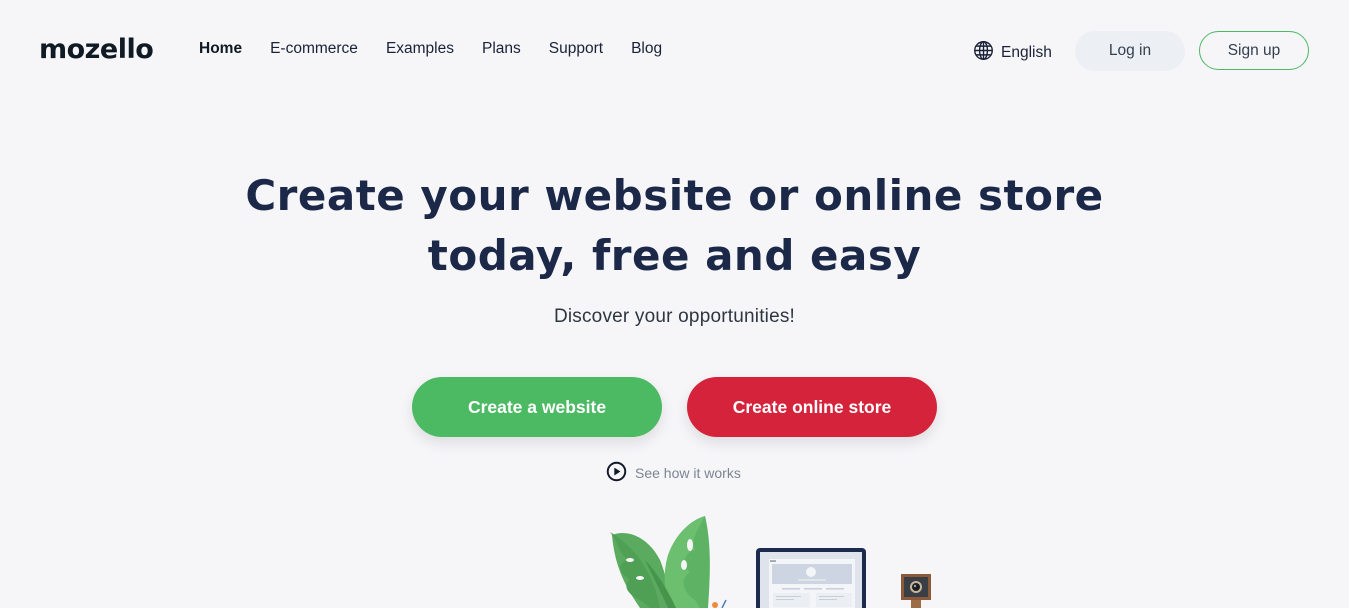 Image resolution: width=1349 pixels, height=608 pixels. What do you see at coordinates (660, 562) in the screenshot?
I see `monstera-plant` at bounding box center [660, 562].